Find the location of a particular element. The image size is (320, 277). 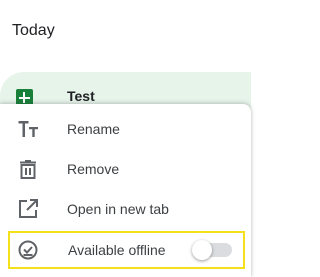

text-format-icon is located at coordinates (28, 129).